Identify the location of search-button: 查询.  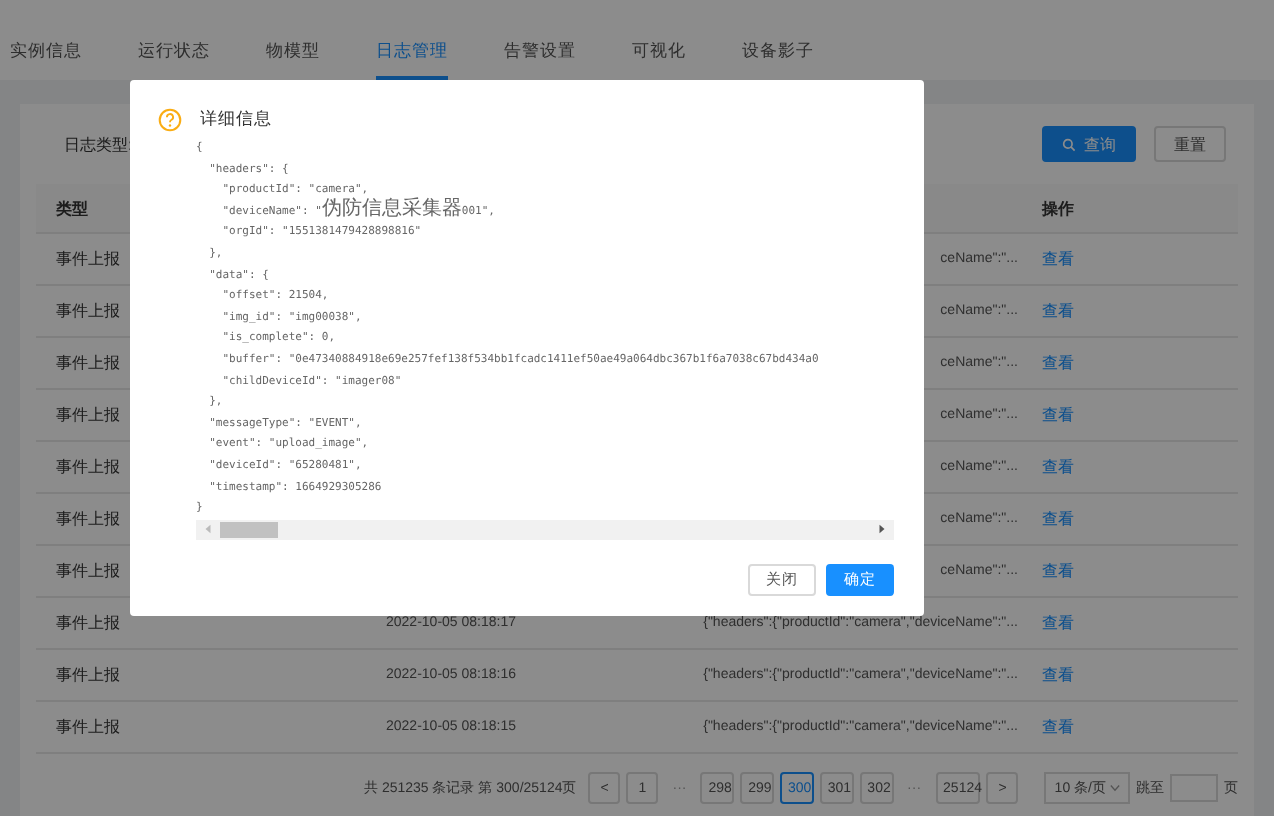
(1089, 144).